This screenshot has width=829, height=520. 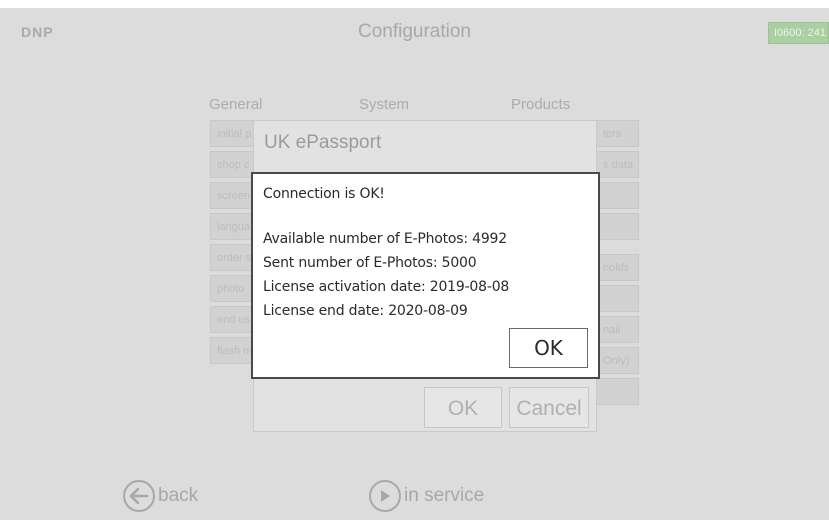 I want to click on device-id-badge: I0600: 241, so click(x=798, y=33).